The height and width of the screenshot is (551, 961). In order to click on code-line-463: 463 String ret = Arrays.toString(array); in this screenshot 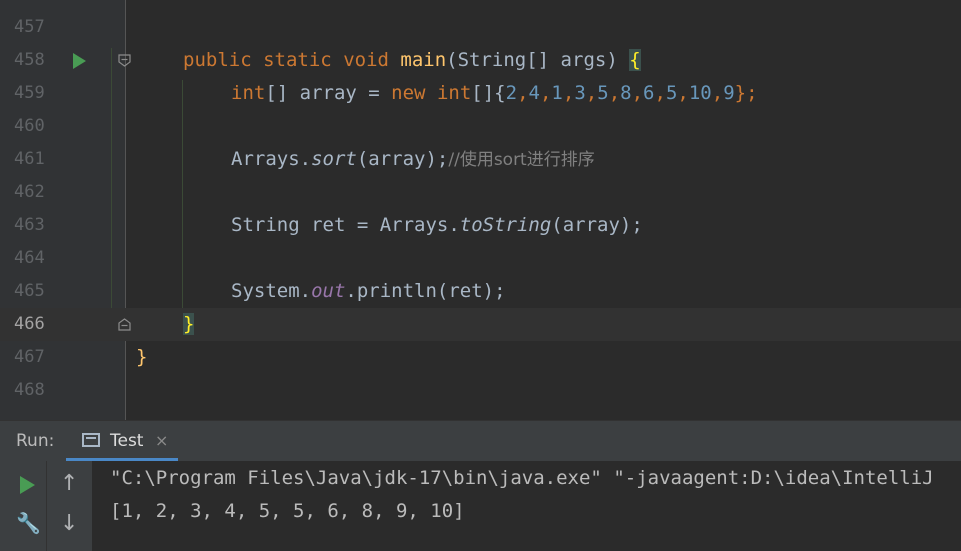, I will do `click(480, 225)`.